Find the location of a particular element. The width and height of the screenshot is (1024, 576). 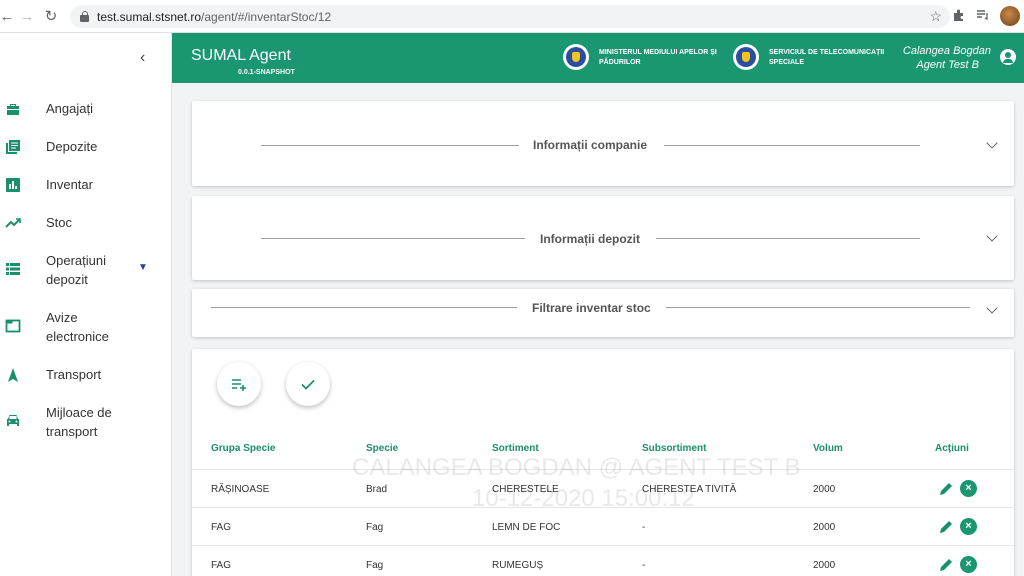

confirm-button is located at coordinates (308, 384).